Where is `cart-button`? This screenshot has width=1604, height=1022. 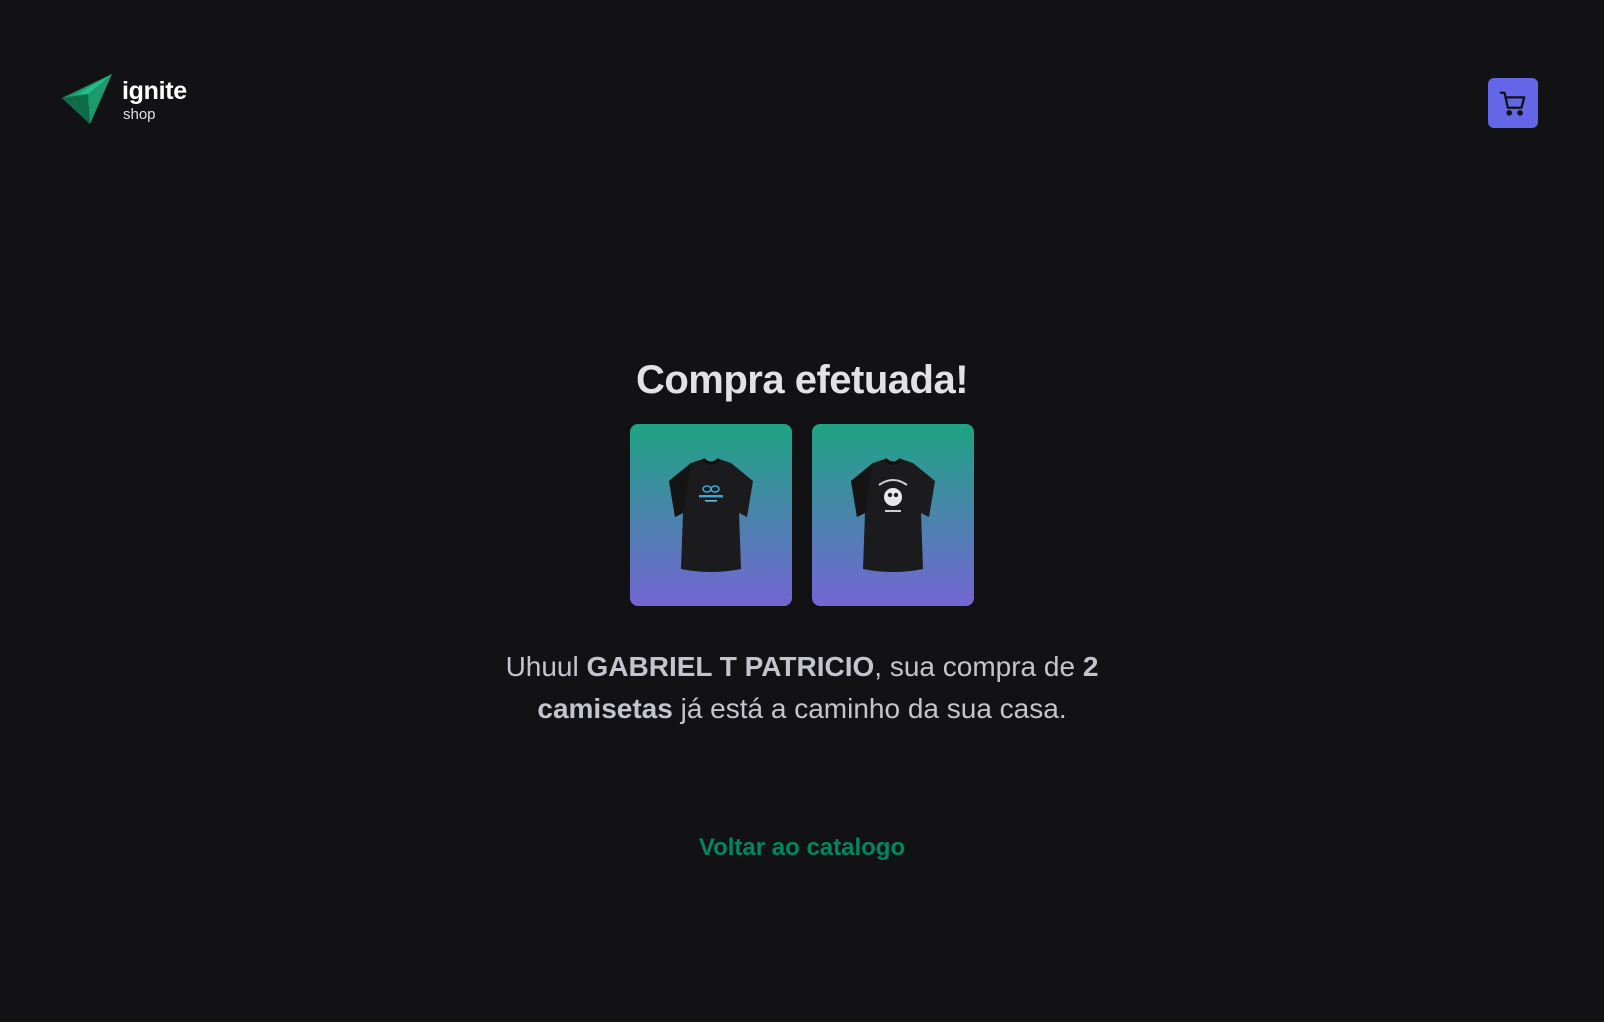
cart-button is located at coordinates (1513, 103).